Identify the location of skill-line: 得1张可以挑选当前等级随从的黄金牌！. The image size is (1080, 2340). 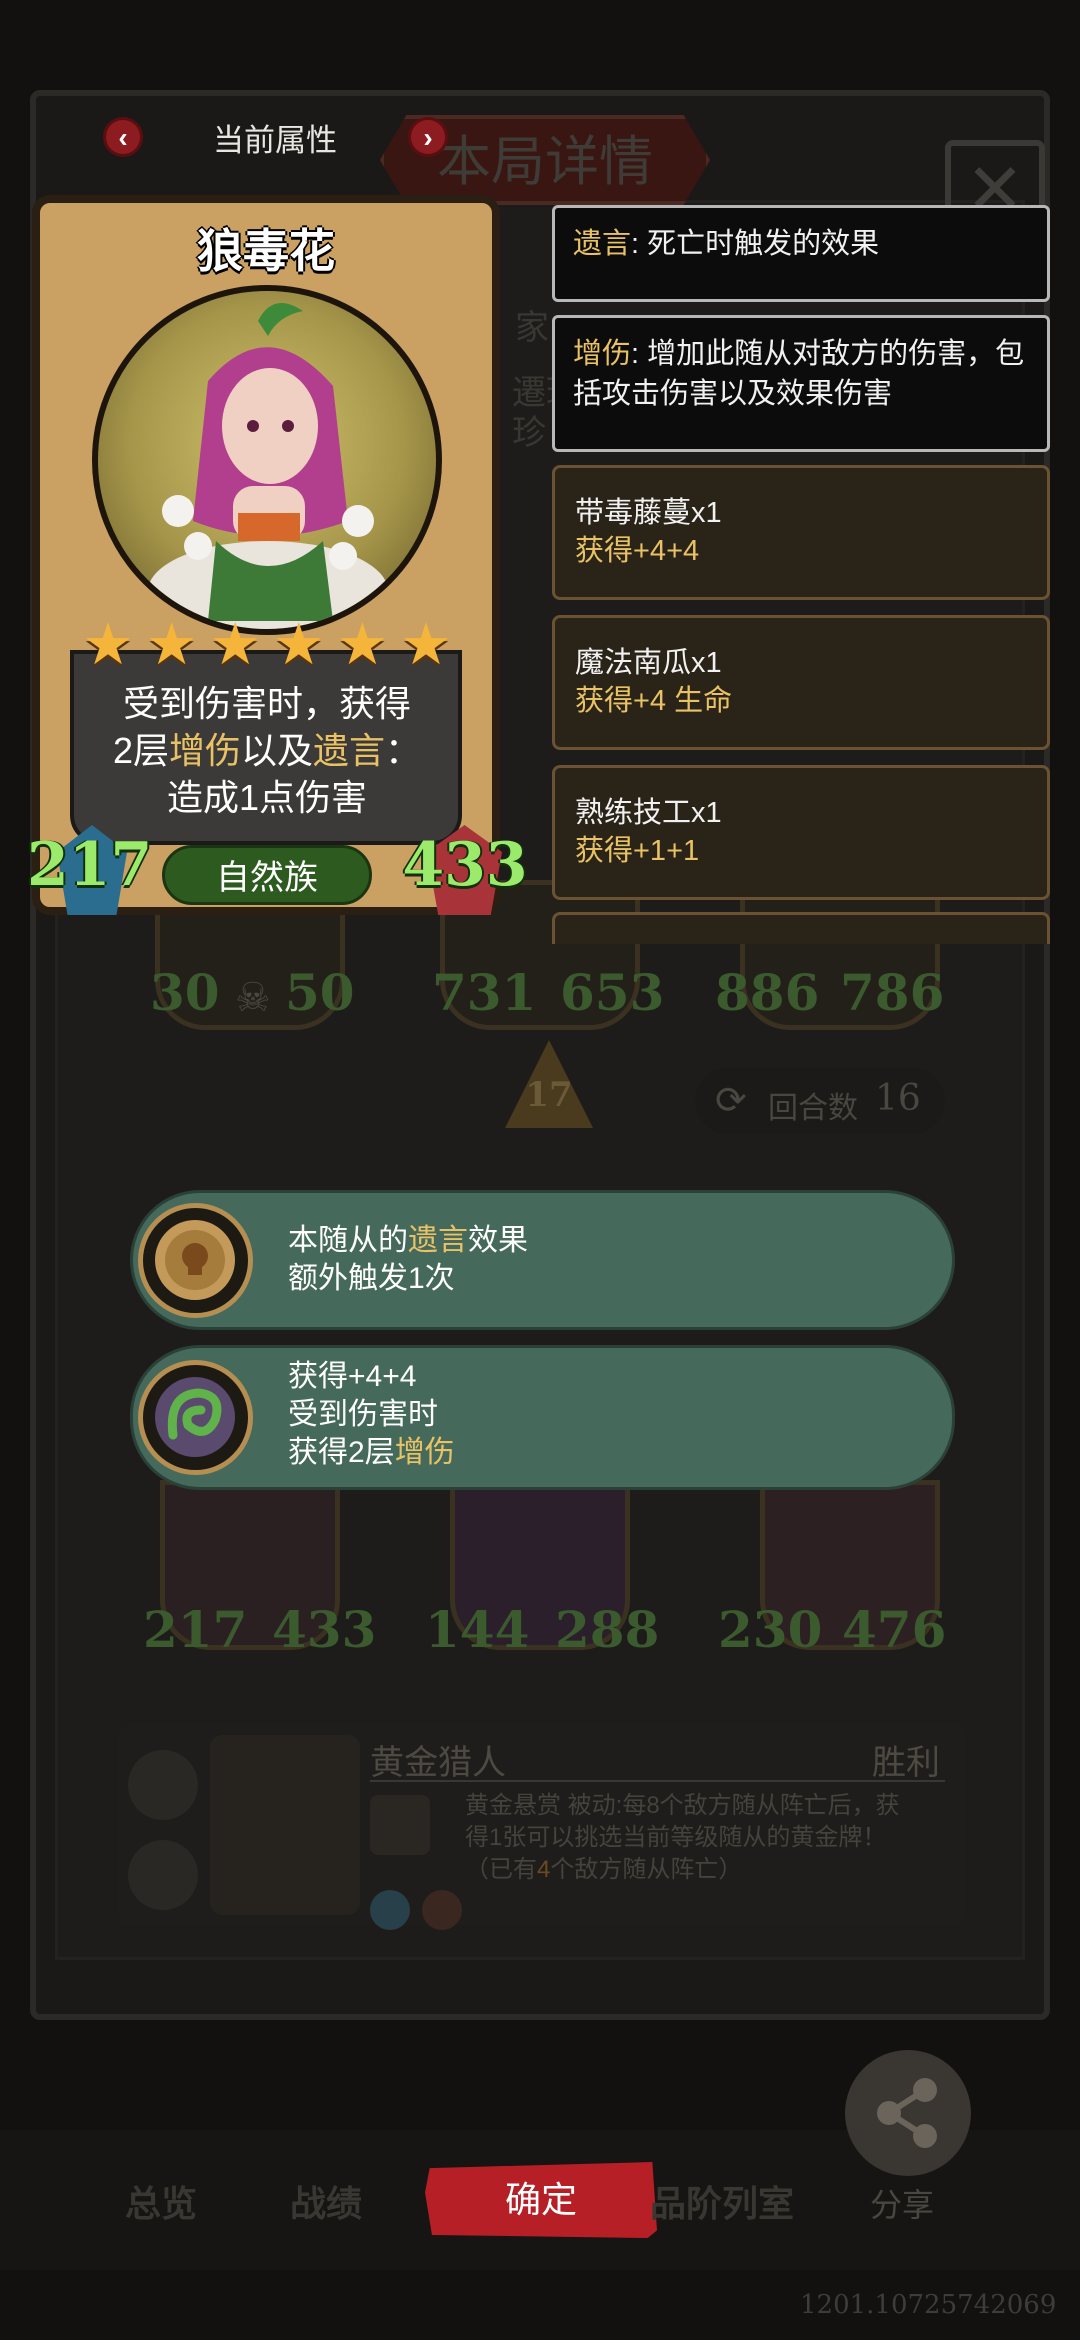
(676, 1837).